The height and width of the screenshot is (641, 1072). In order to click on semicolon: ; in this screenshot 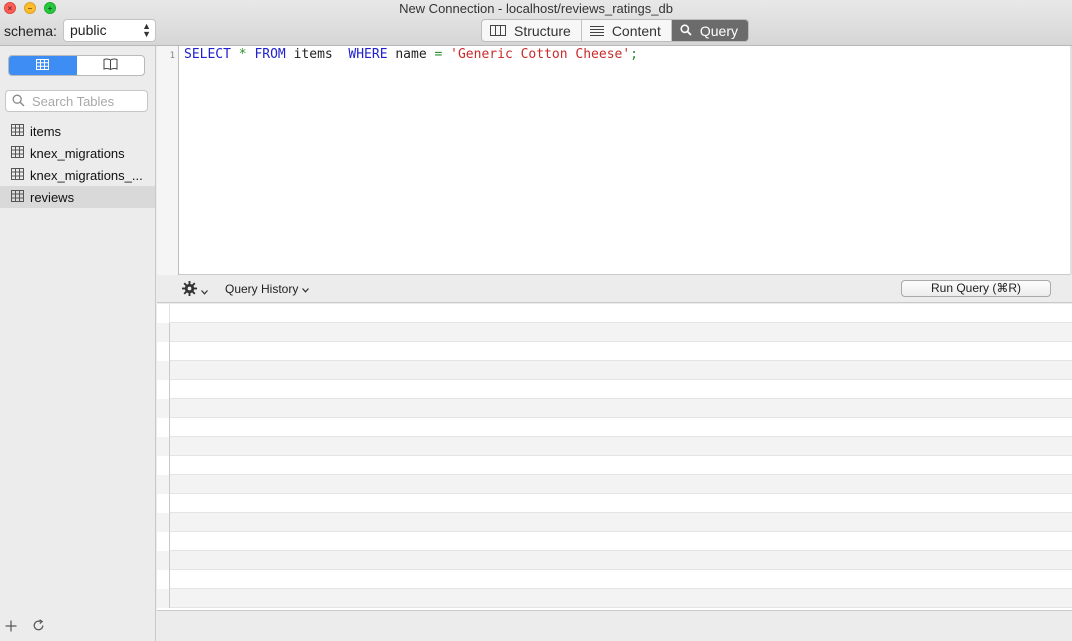, I will do `click(634, 54)`.